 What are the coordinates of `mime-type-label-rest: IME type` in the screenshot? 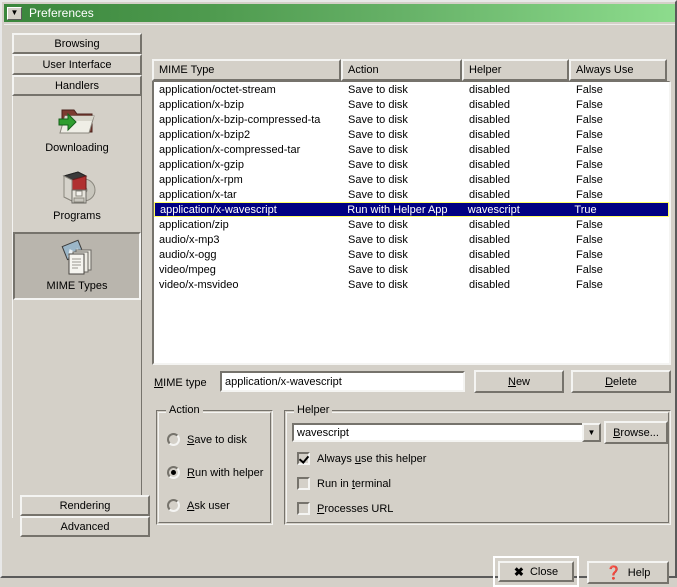 It's located at (185, 383).